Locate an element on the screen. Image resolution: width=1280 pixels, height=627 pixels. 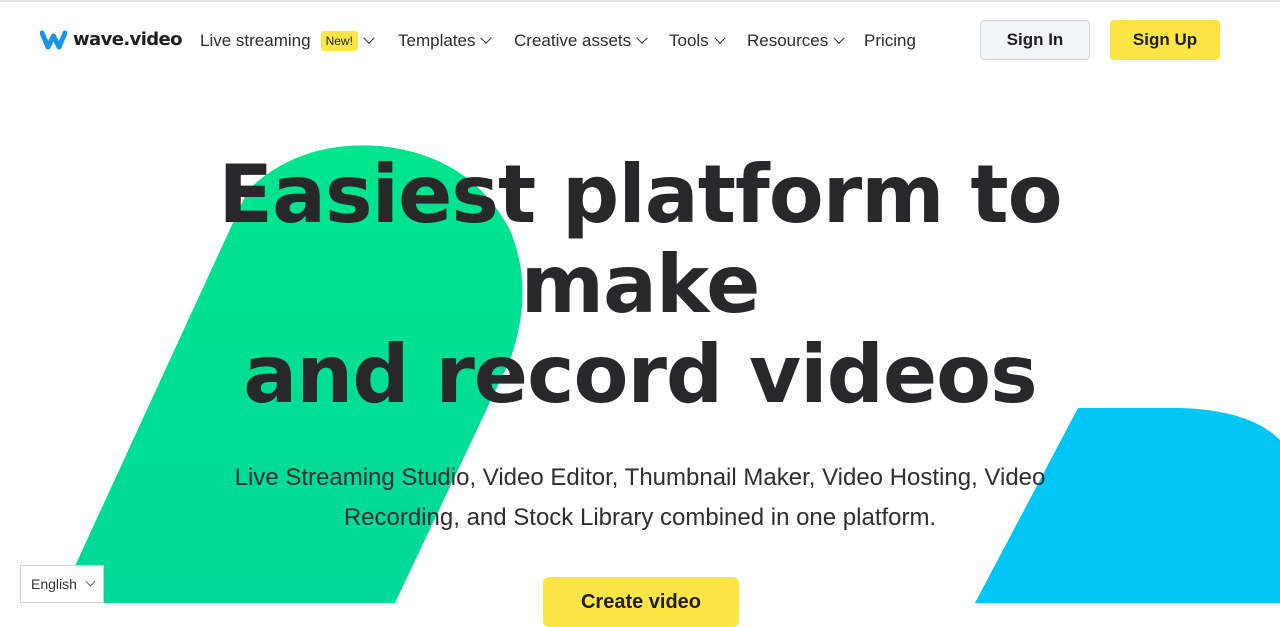
create-video-button: Create video is located at coordinates (641, 602).